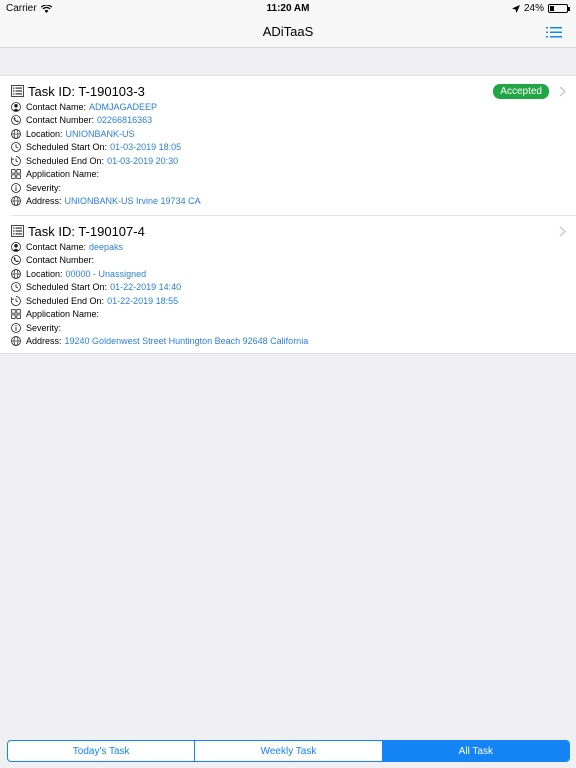 The width and height of the screenshot is (576, 768). I want to click on location-value: UNIONBANK-US, so click(100, 133).